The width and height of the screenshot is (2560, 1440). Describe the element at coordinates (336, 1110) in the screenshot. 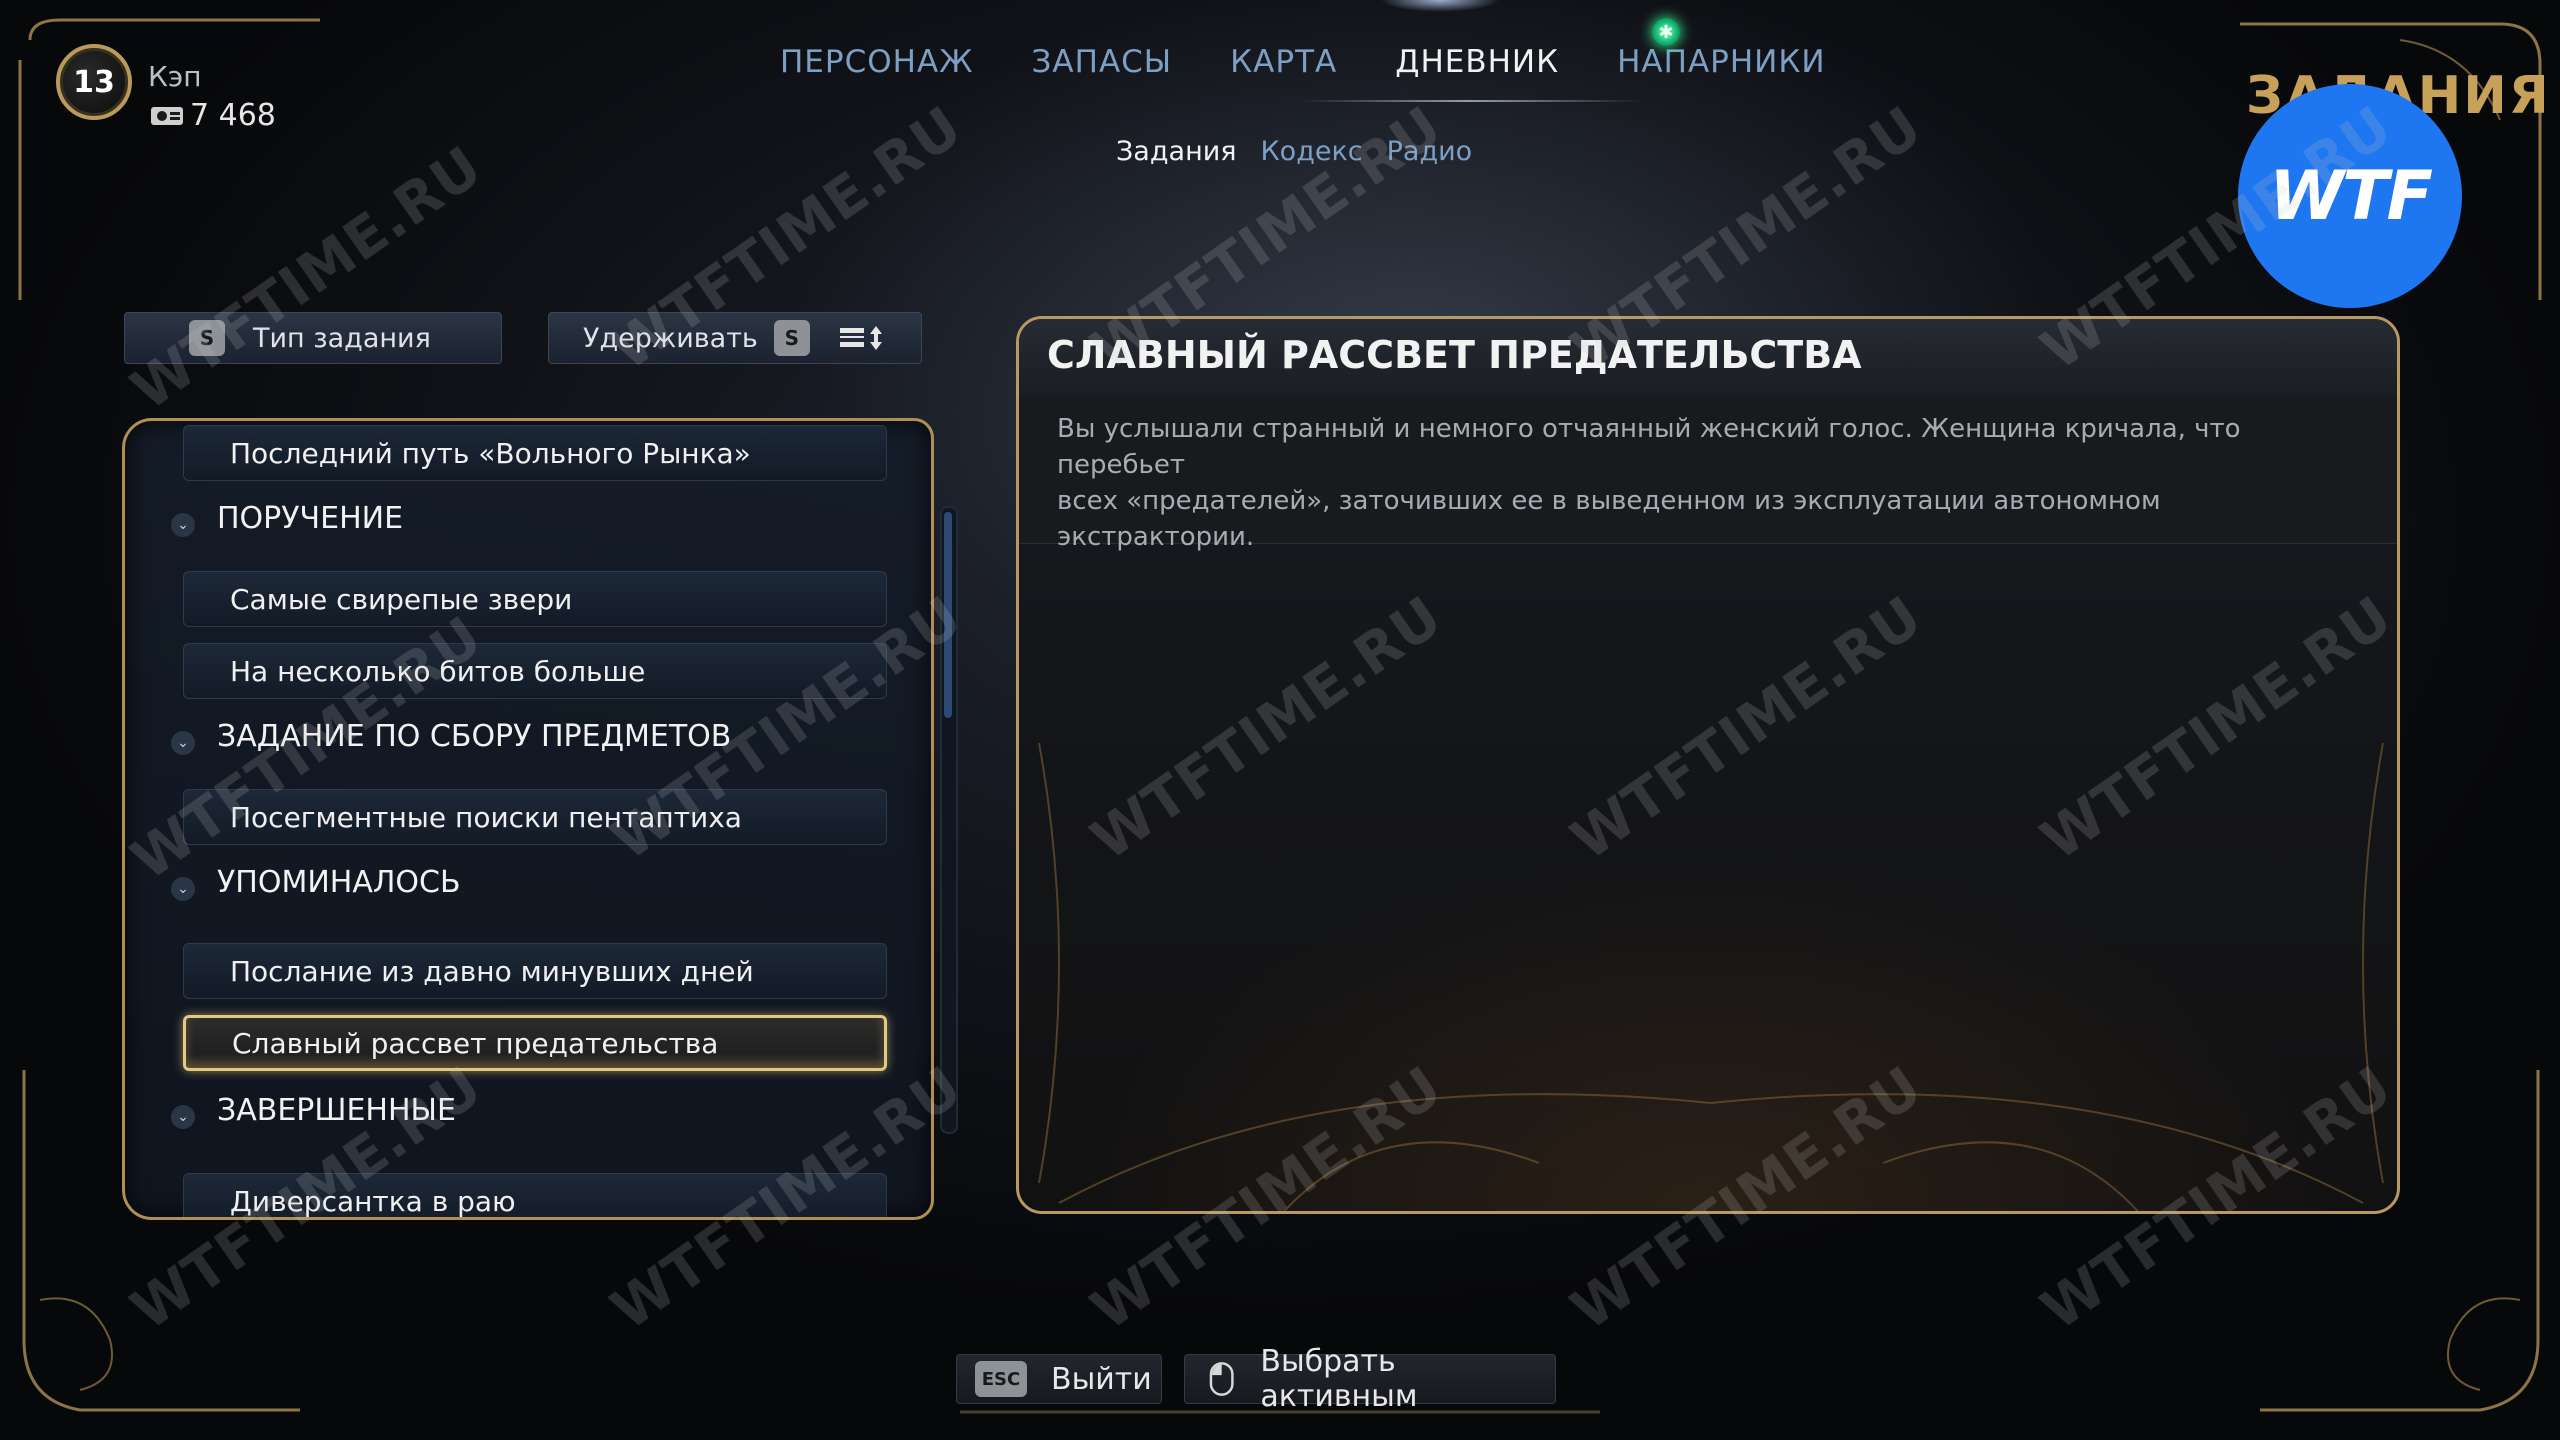

I see `category-label: ЗАВЕРШЕННЫЕ` at that location.